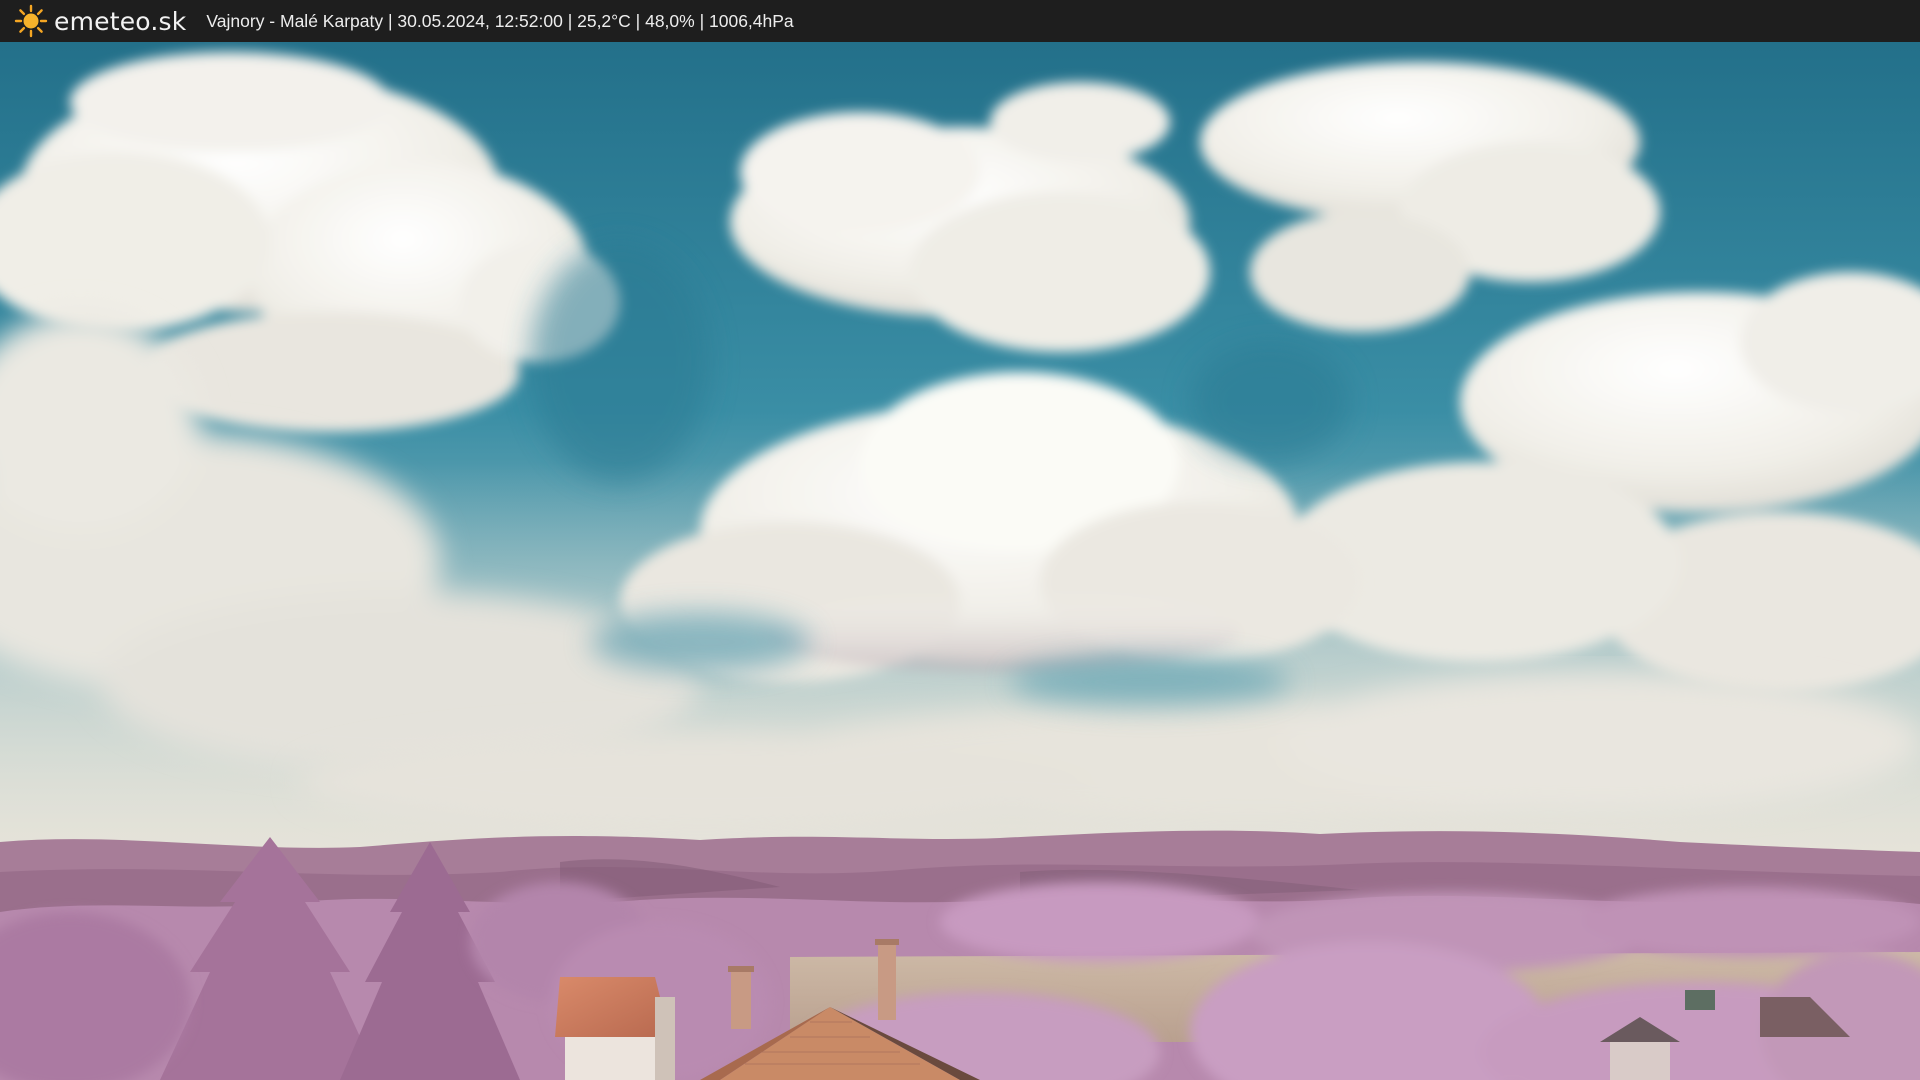 The width and height of the screenshot is (1920, 1080). Describe the element at coordinates (120, 21) in the screenshot. I see `brand-name: emeteo.sk` at that location.